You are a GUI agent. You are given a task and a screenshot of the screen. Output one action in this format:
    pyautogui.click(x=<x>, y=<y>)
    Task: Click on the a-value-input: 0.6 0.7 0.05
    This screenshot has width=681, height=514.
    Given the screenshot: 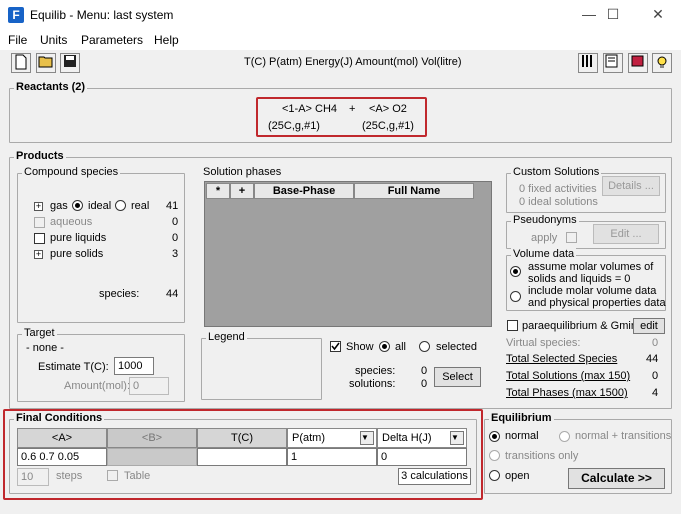 What is the action you would take?
    pyautogui.click(x=62, y=457)
    